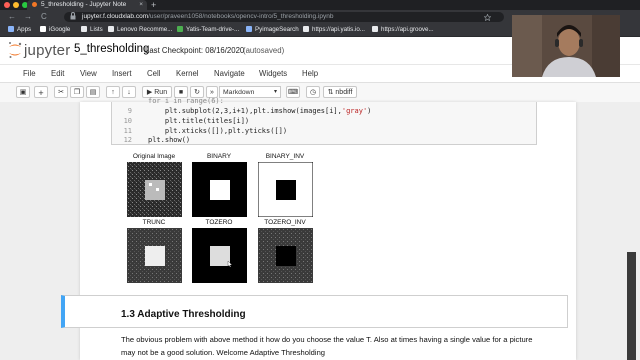 The height and width of the screenshot is (360, 640). I want to click on add-cell-icon: +, so click(41, 92).